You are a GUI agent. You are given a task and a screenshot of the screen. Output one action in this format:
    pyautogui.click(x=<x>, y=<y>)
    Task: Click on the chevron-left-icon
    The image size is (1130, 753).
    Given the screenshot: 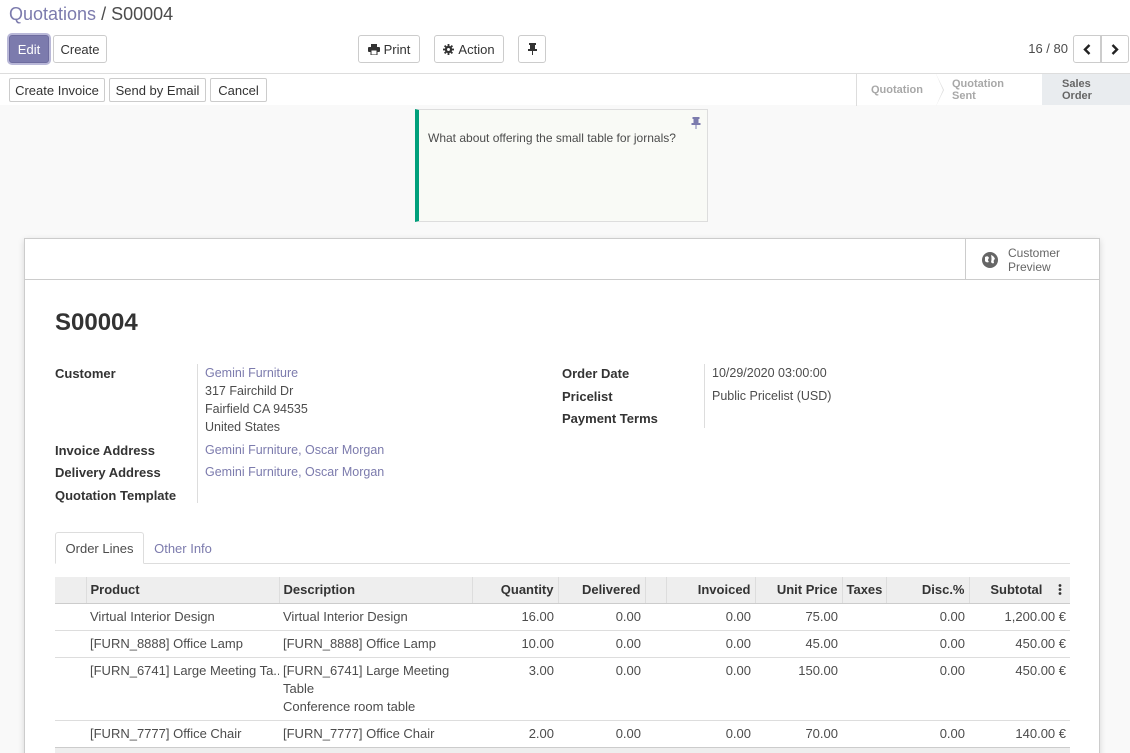 What is the action you would take?
    pyautogui.click(x=1087, y=49)
    